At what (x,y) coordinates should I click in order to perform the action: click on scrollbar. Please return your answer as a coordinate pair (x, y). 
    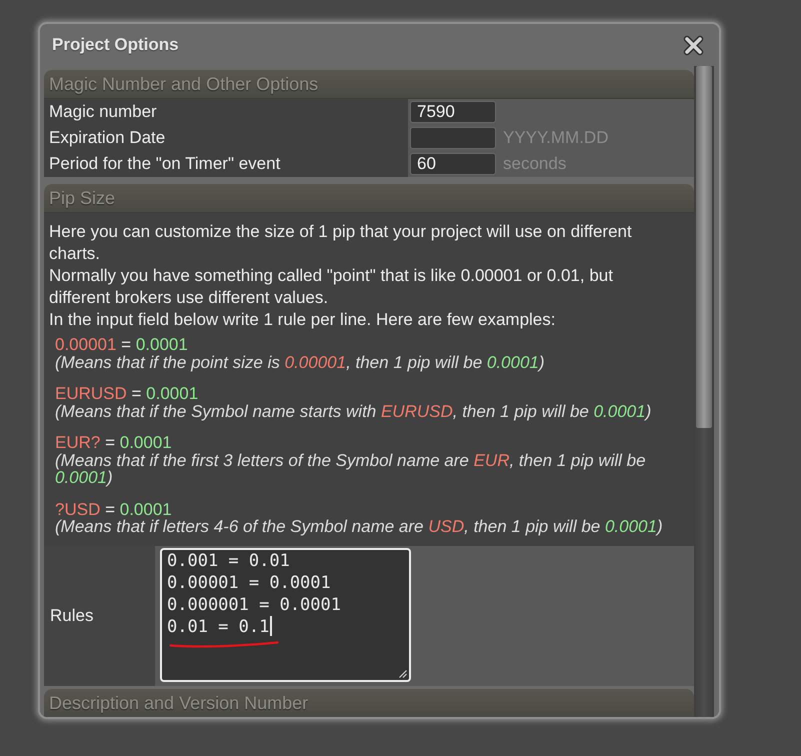
    Looking at the image, I should click on (704, 391).